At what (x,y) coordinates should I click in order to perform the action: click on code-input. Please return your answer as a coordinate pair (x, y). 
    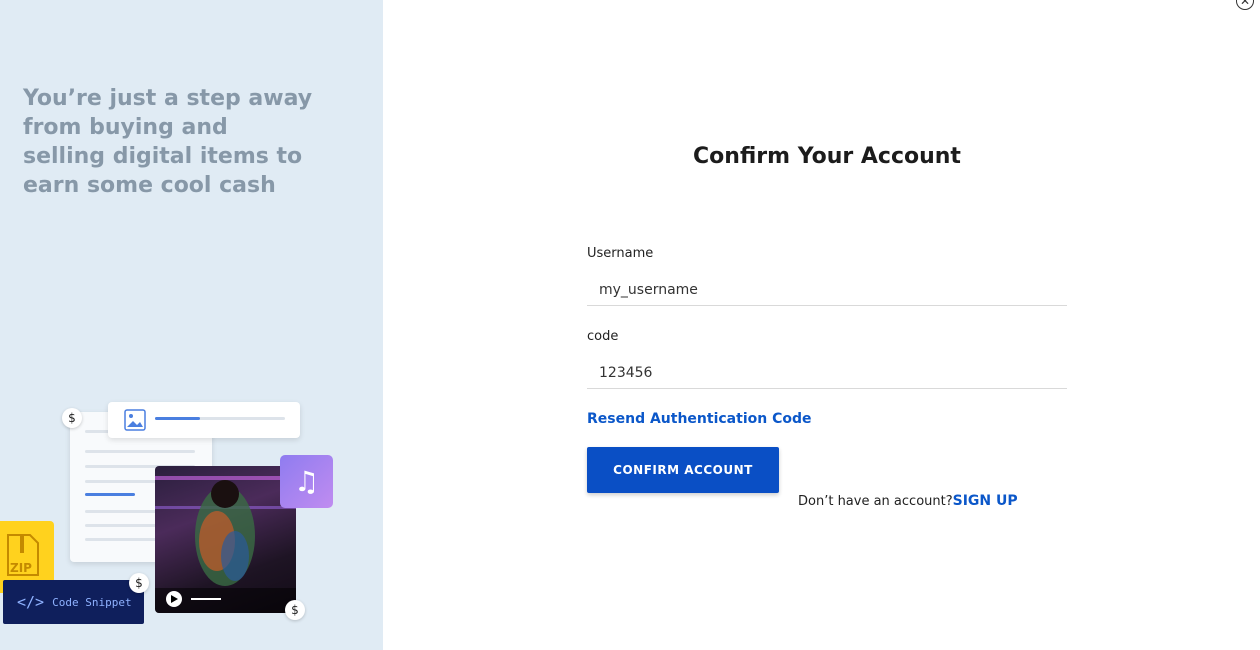
    Looking at the image, I should click on (827, 373).